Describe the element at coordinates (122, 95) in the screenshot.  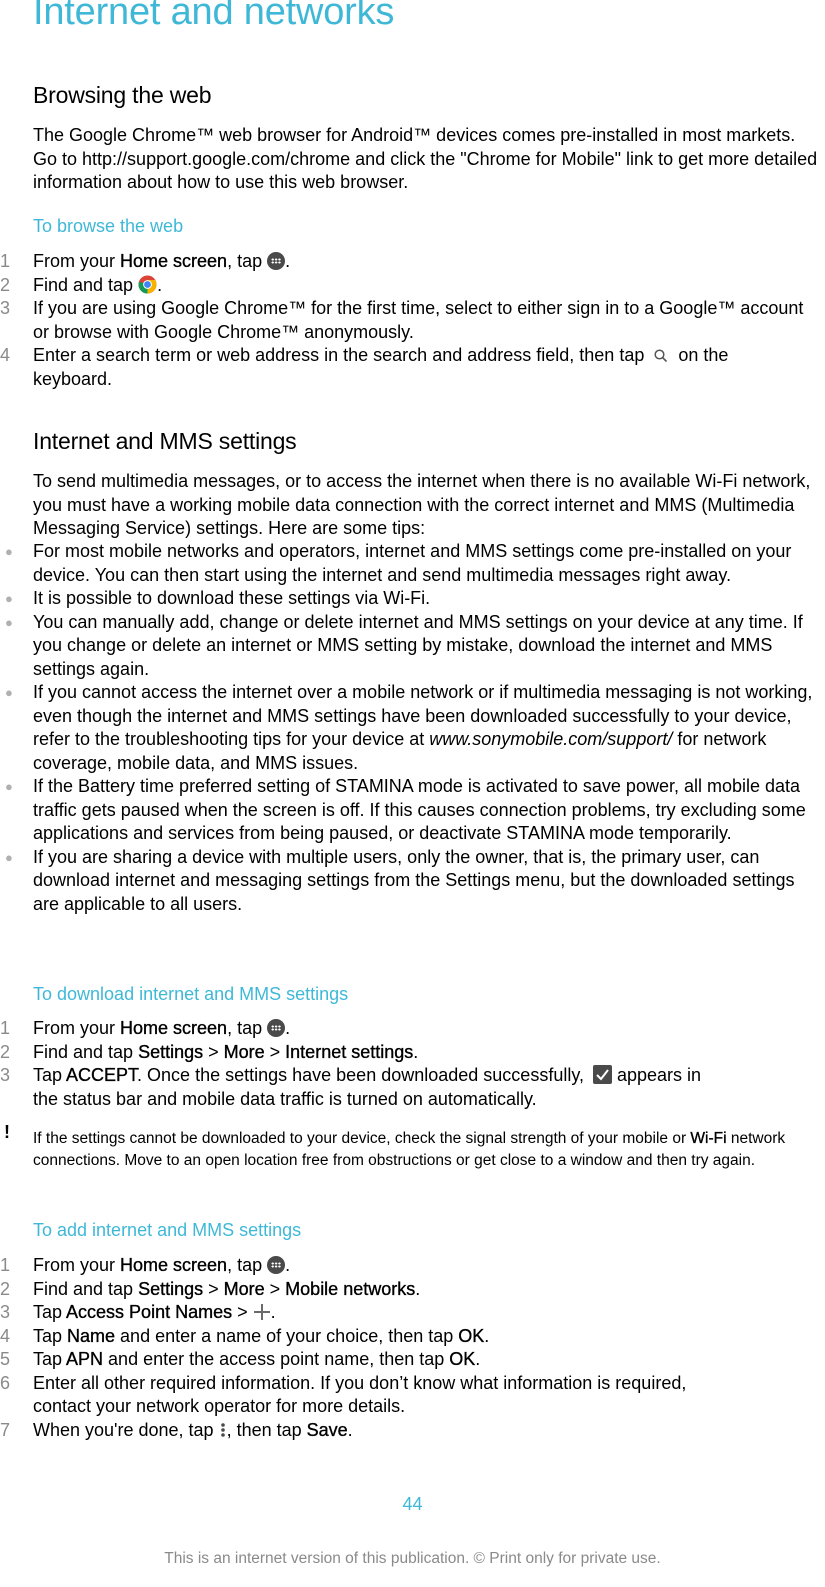
I see `section-heading-browsing: Browsing the web` at that location.